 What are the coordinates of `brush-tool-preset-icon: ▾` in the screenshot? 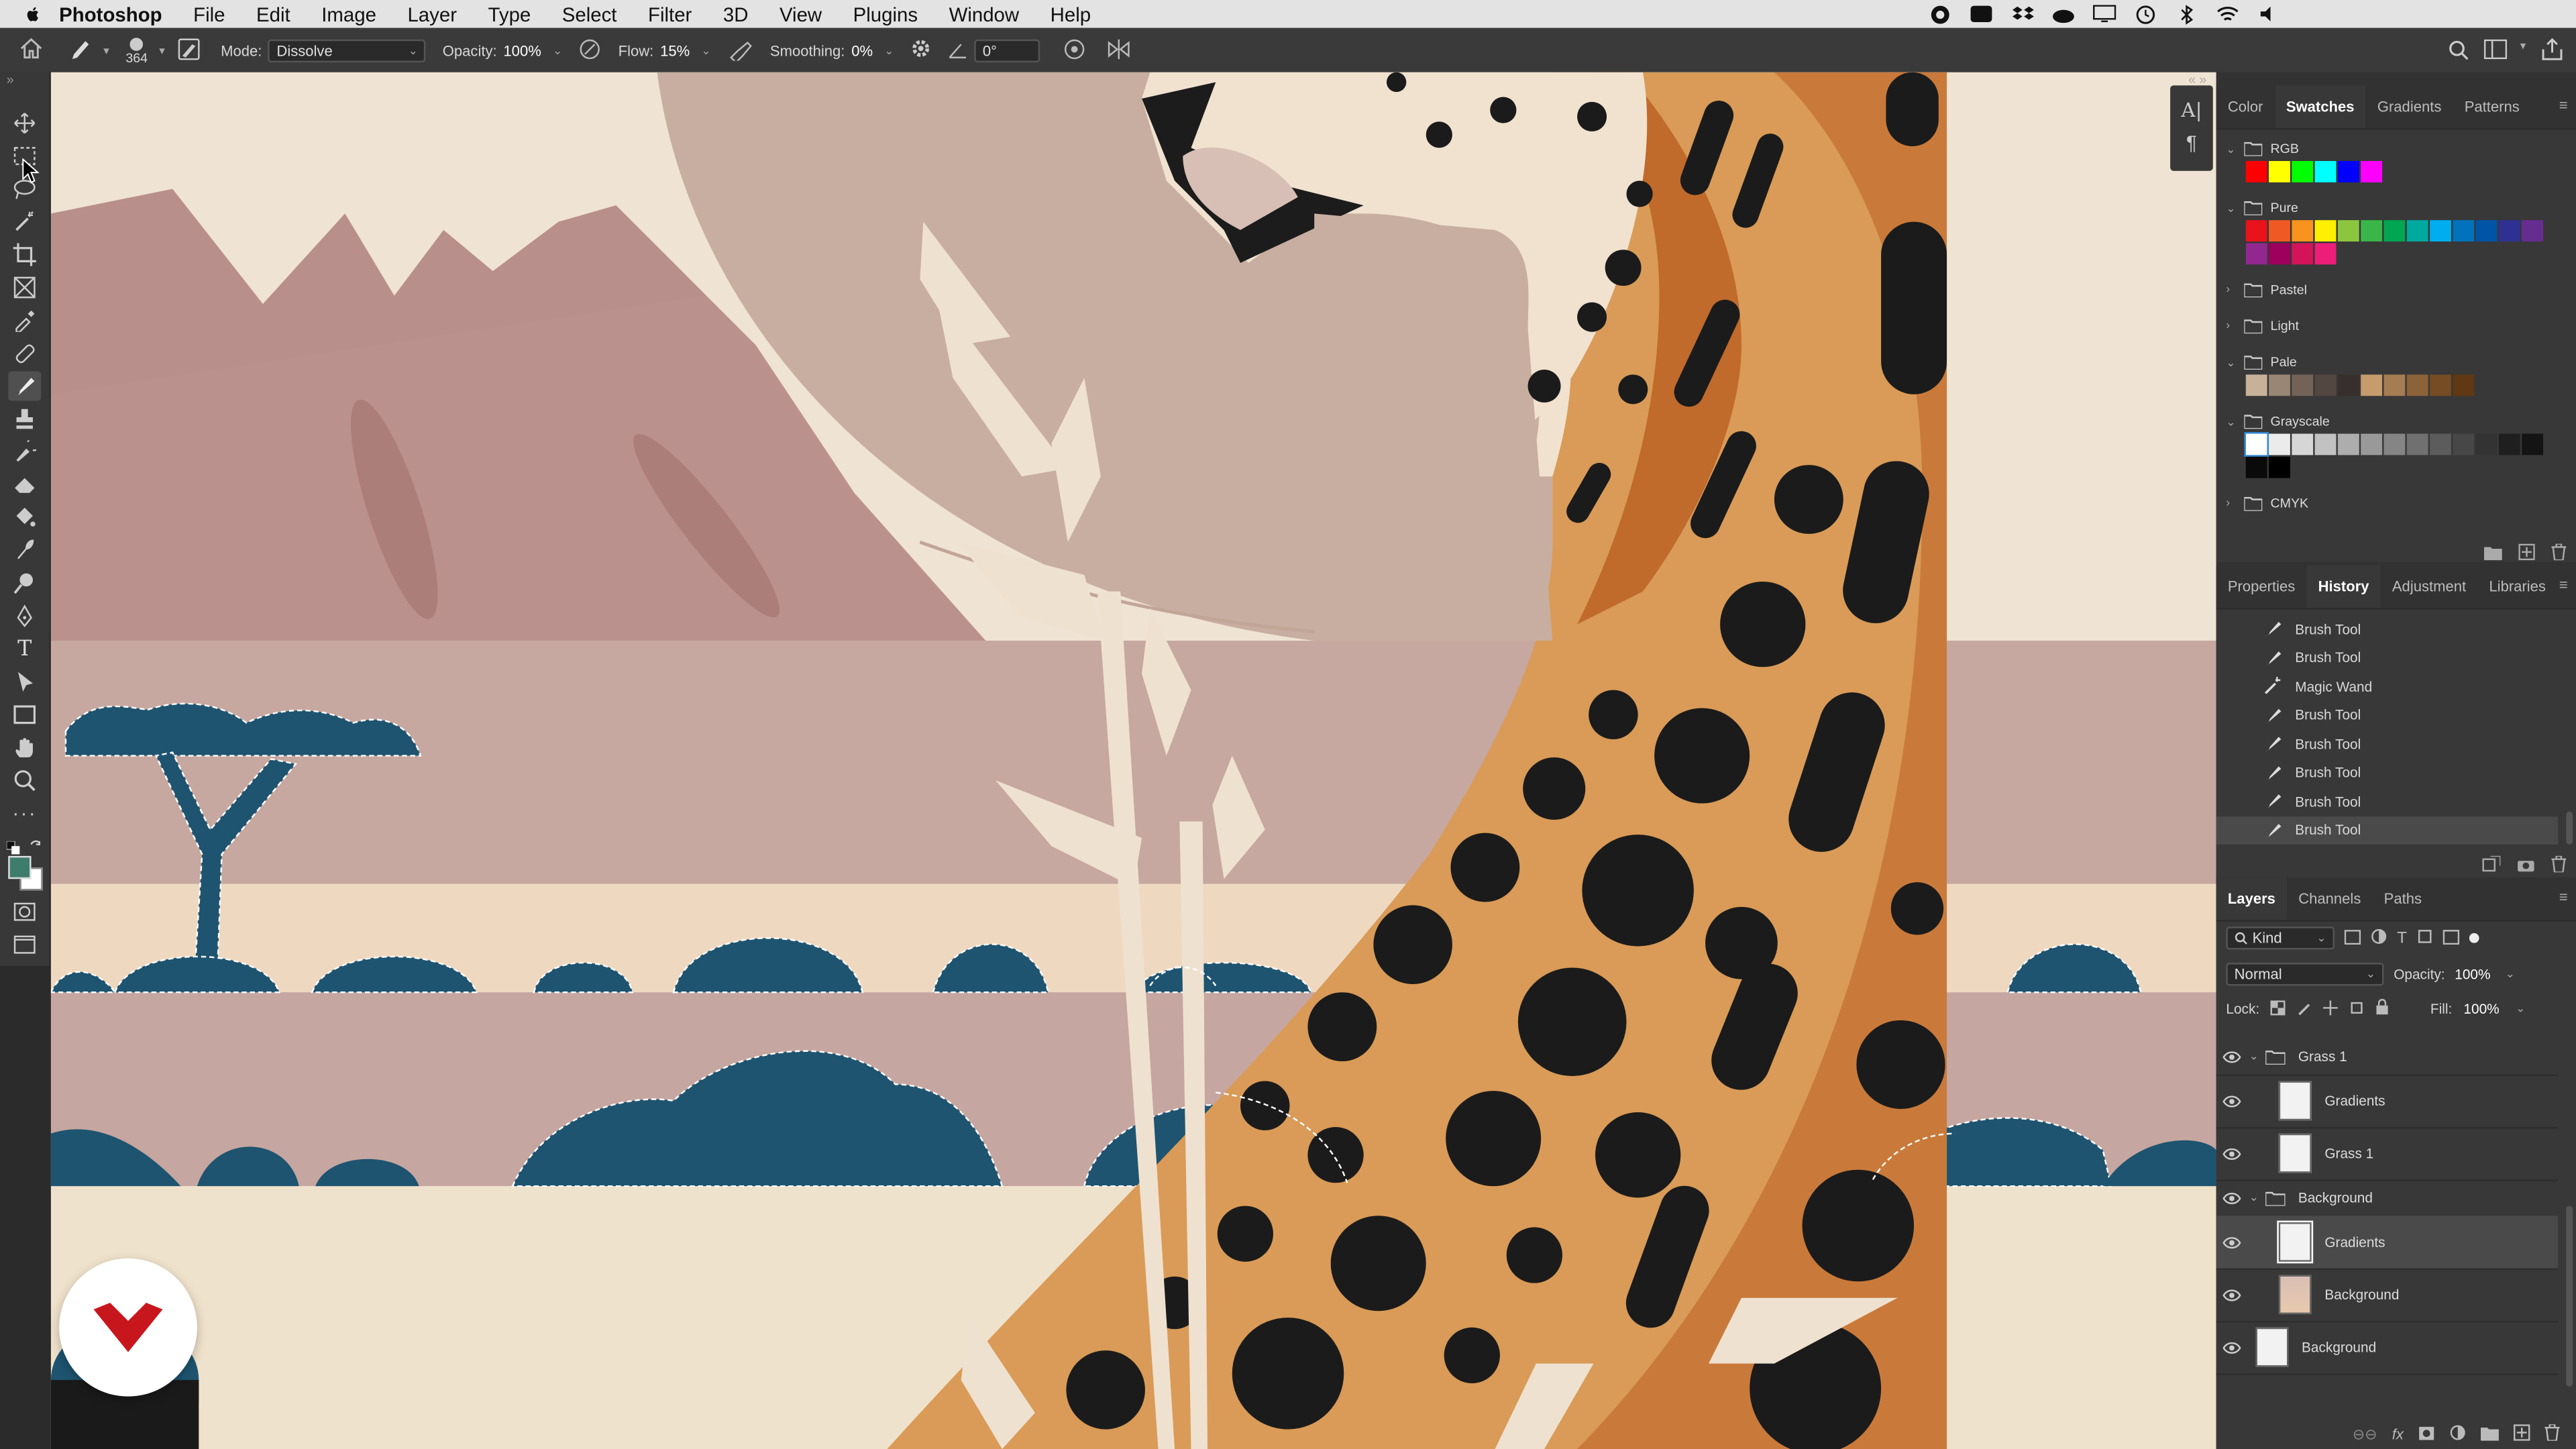 It's located at (89, 50).